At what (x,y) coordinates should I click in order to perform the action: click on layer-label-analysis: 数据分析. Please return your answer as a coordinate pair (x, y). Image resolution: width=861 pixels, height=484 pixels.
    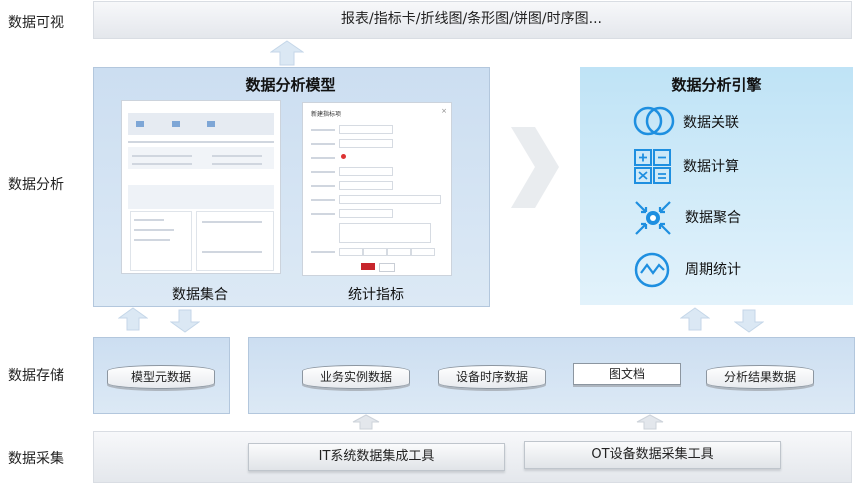
    Looking at the image, I should click on (36, 185).